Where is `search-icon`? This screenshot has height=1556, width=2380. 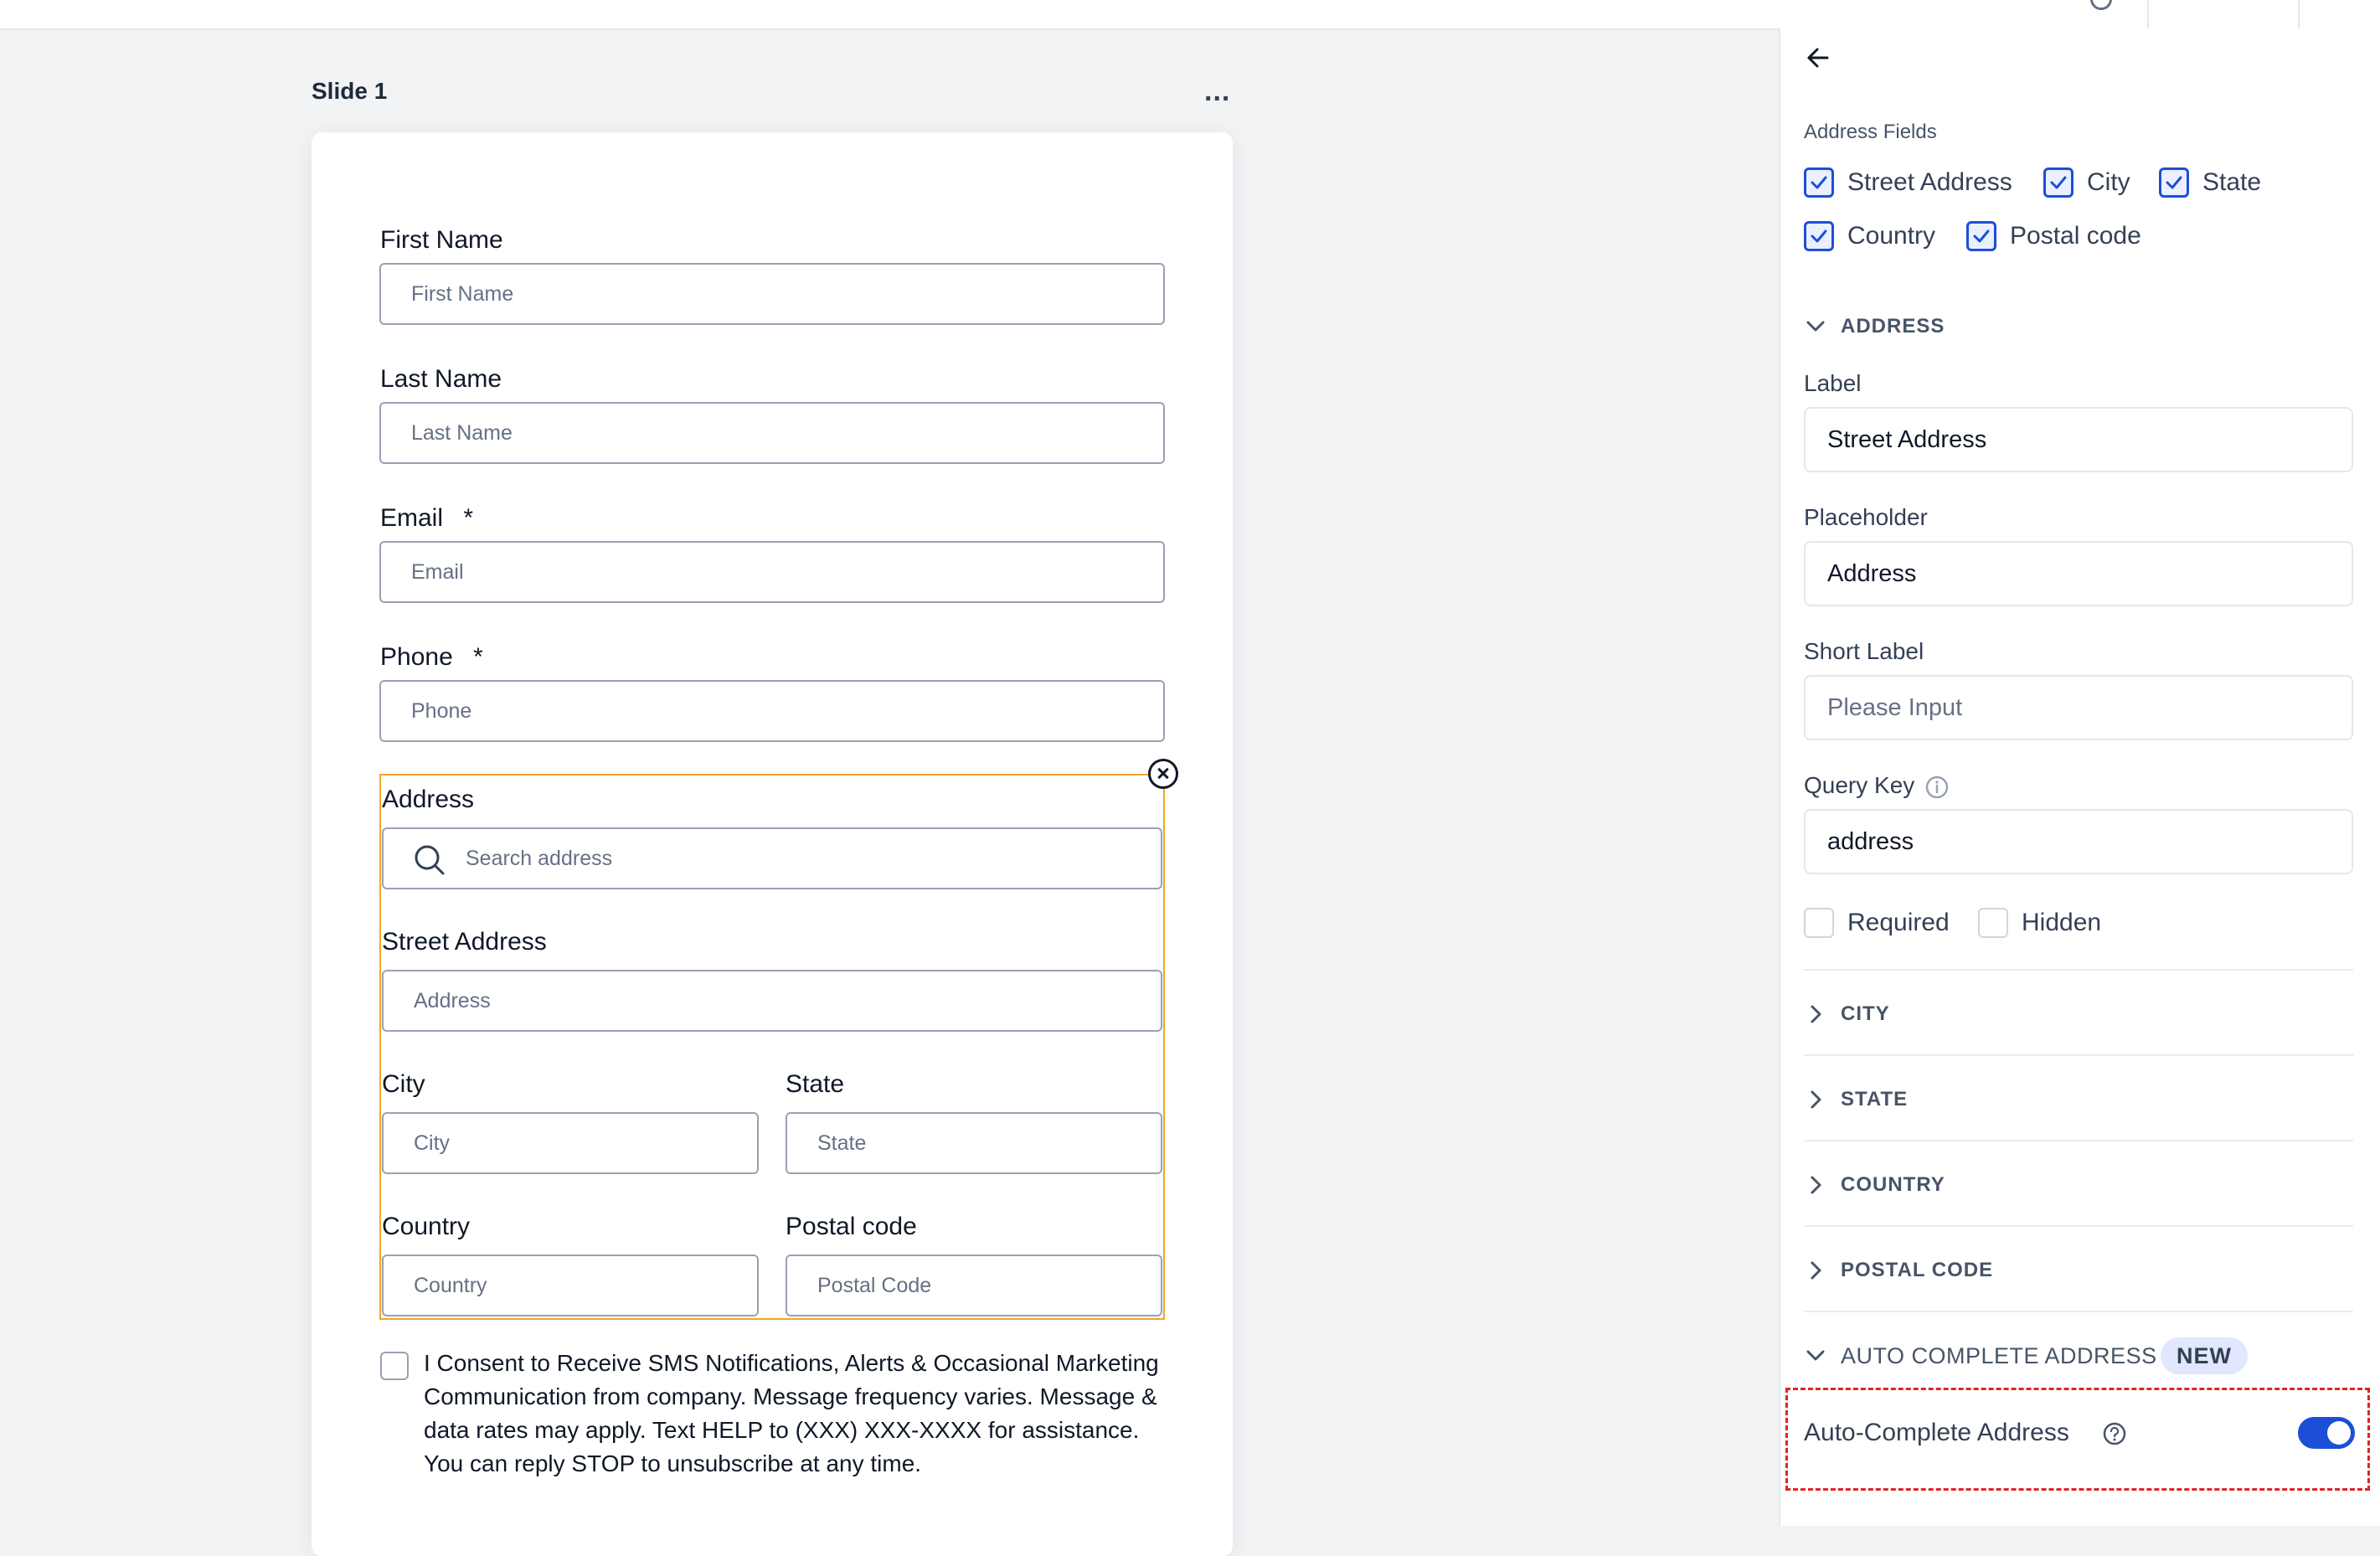 search-icon is located at coordinates (430, 860).